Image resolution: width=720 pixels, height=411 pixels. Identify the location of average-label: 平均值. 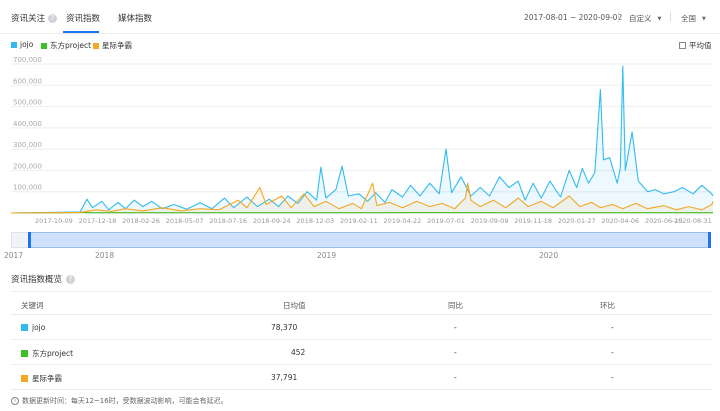
(700, 45).